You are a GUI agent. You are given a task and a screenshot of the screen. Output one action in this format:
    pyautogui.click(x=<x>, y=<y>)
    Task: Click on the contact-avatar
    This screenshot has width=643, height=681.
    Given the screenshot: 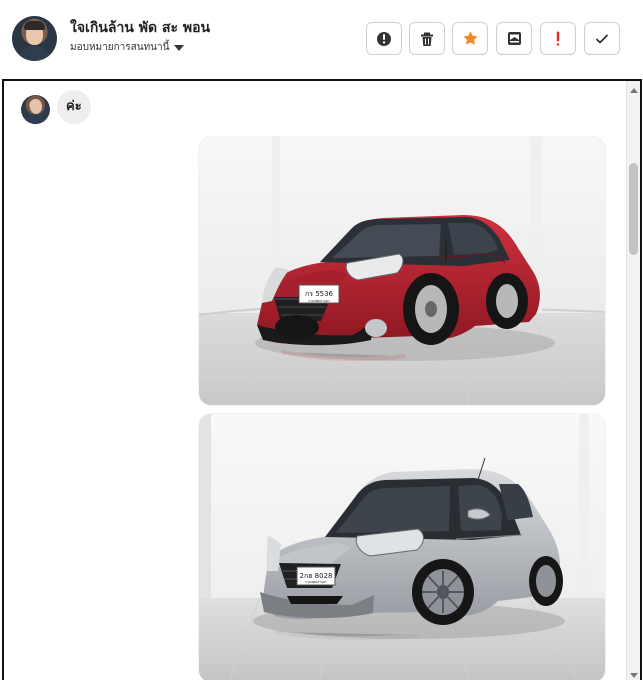 What is the action you would take?
    pyautogui.click(x=34, y=38)
    